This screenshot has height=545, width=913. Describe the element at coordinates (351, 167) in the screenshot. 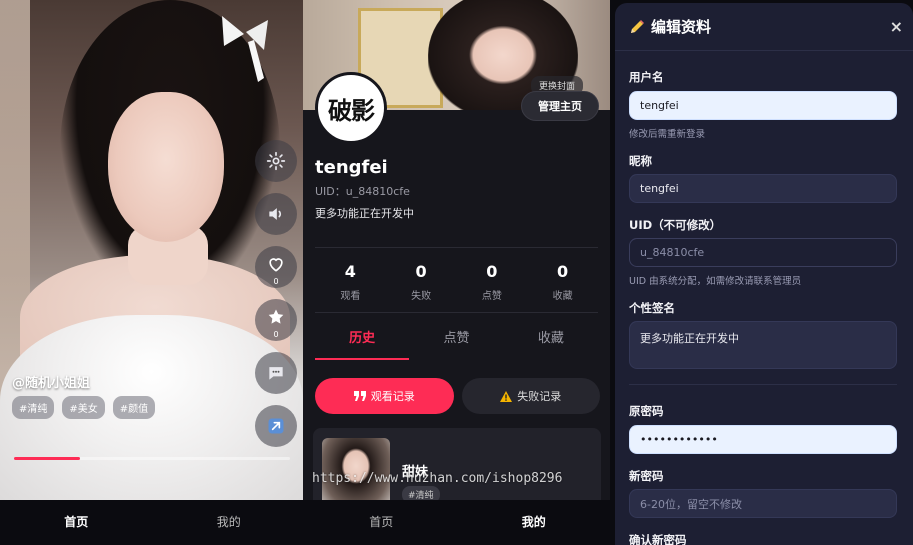

I see `profile-username: tengfei` at that location.